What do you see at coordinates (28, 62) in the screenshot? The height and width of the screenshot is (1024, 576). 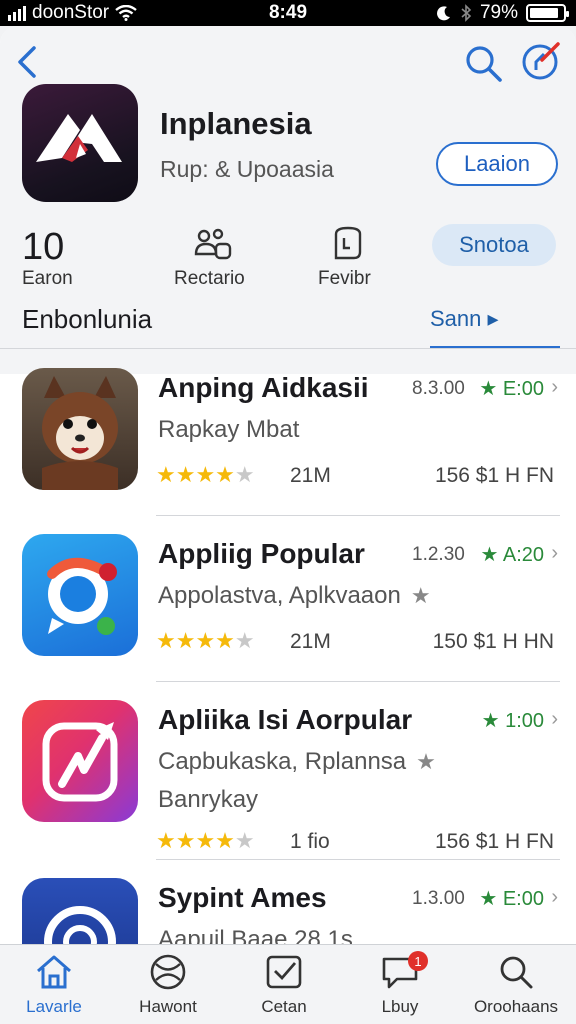 I see `back-chevron-icon` at bounding box center [28, 62].